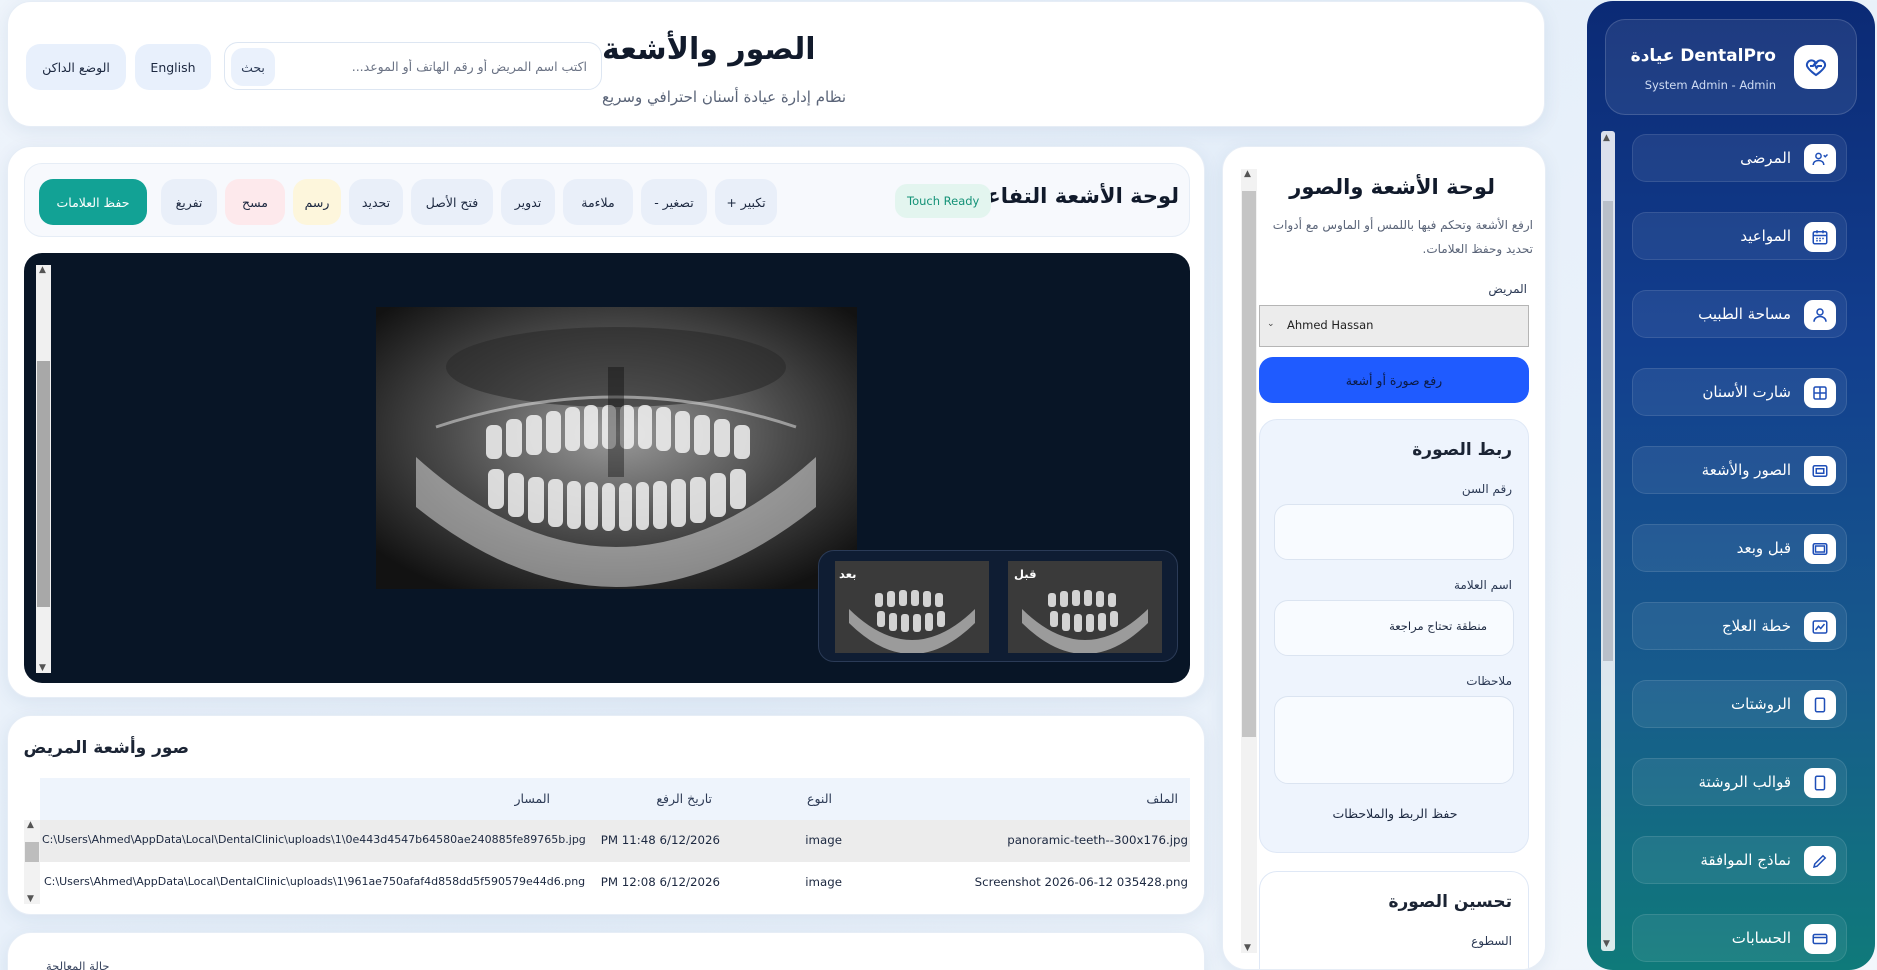  I want to click on sidebar-item-doctor-space: مساحة الطبيب, so click(1739, 314).